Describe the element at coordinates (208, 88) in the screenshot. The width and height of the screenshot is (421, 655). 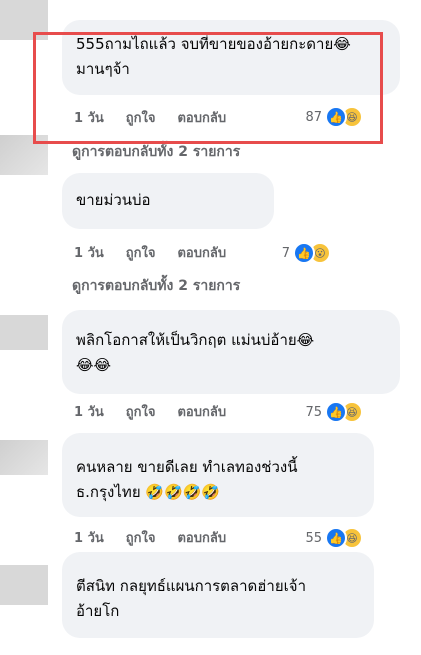
I see `highlight-box` at that location.